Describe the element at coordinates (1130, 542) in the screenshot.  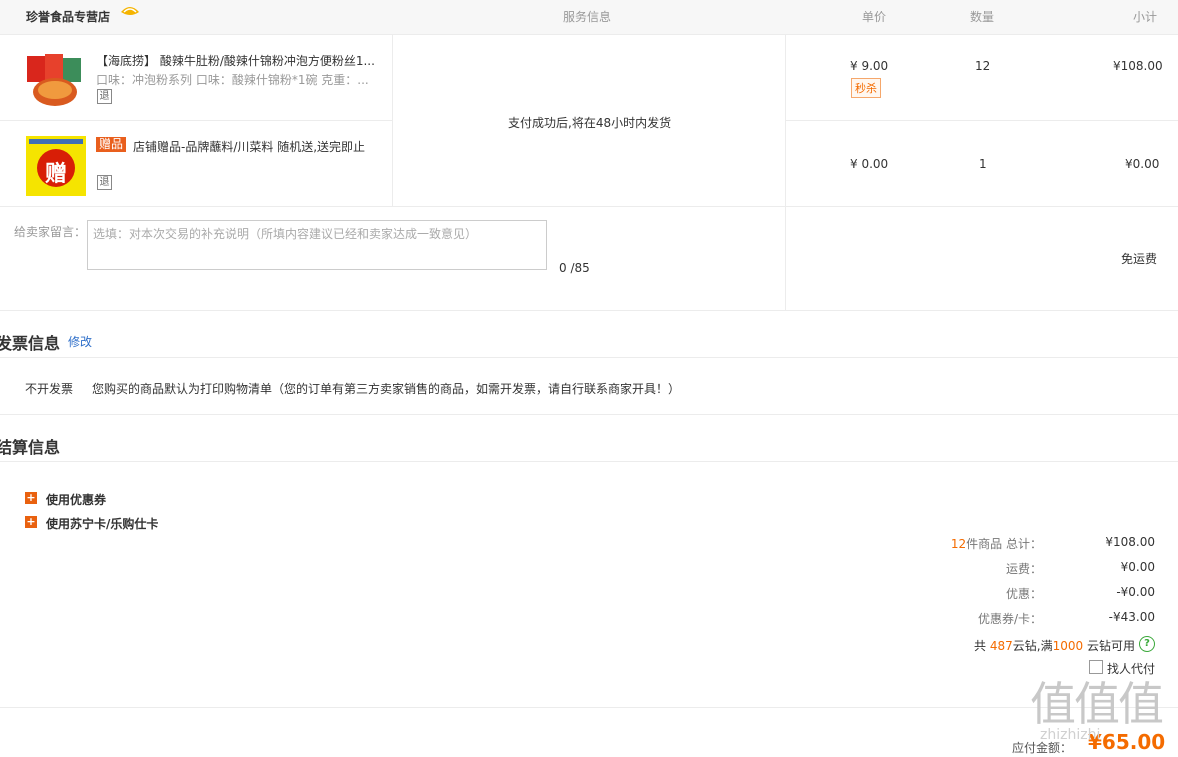
I see `total-value: ¥108.00` at that location.